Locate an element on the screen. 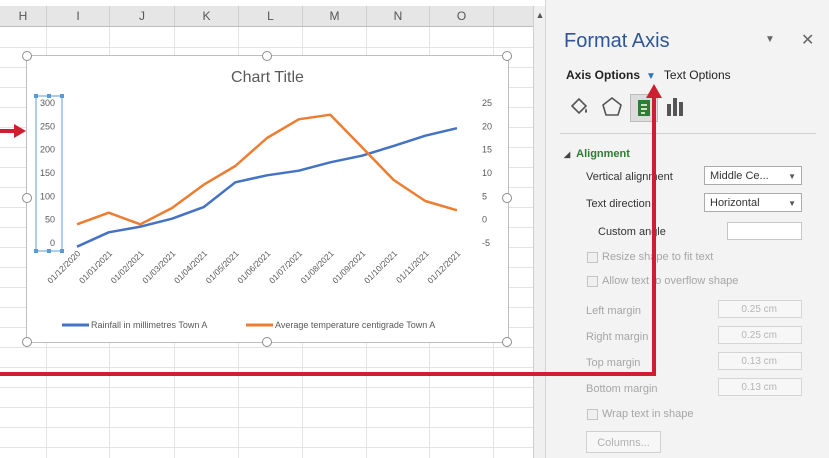 This screenshot has width=829, height=458. vertical-alignment-select: Middle Ce... ▼ is located at coordinates (753, 175).